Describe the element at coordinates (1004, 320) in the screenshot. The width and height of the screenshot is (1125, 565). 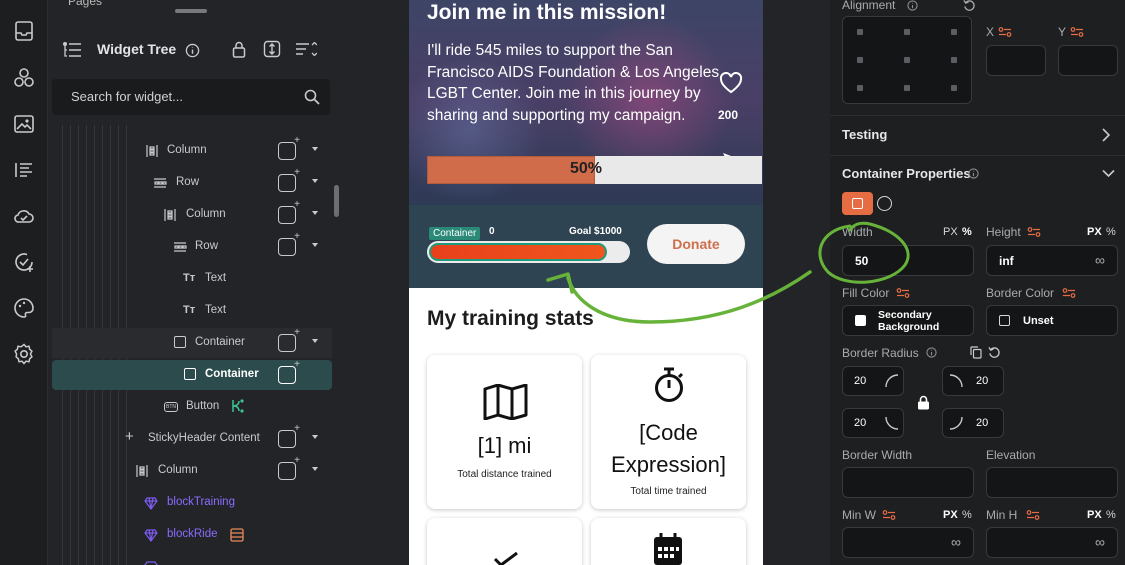
I see `border-color-swatch` at that location.